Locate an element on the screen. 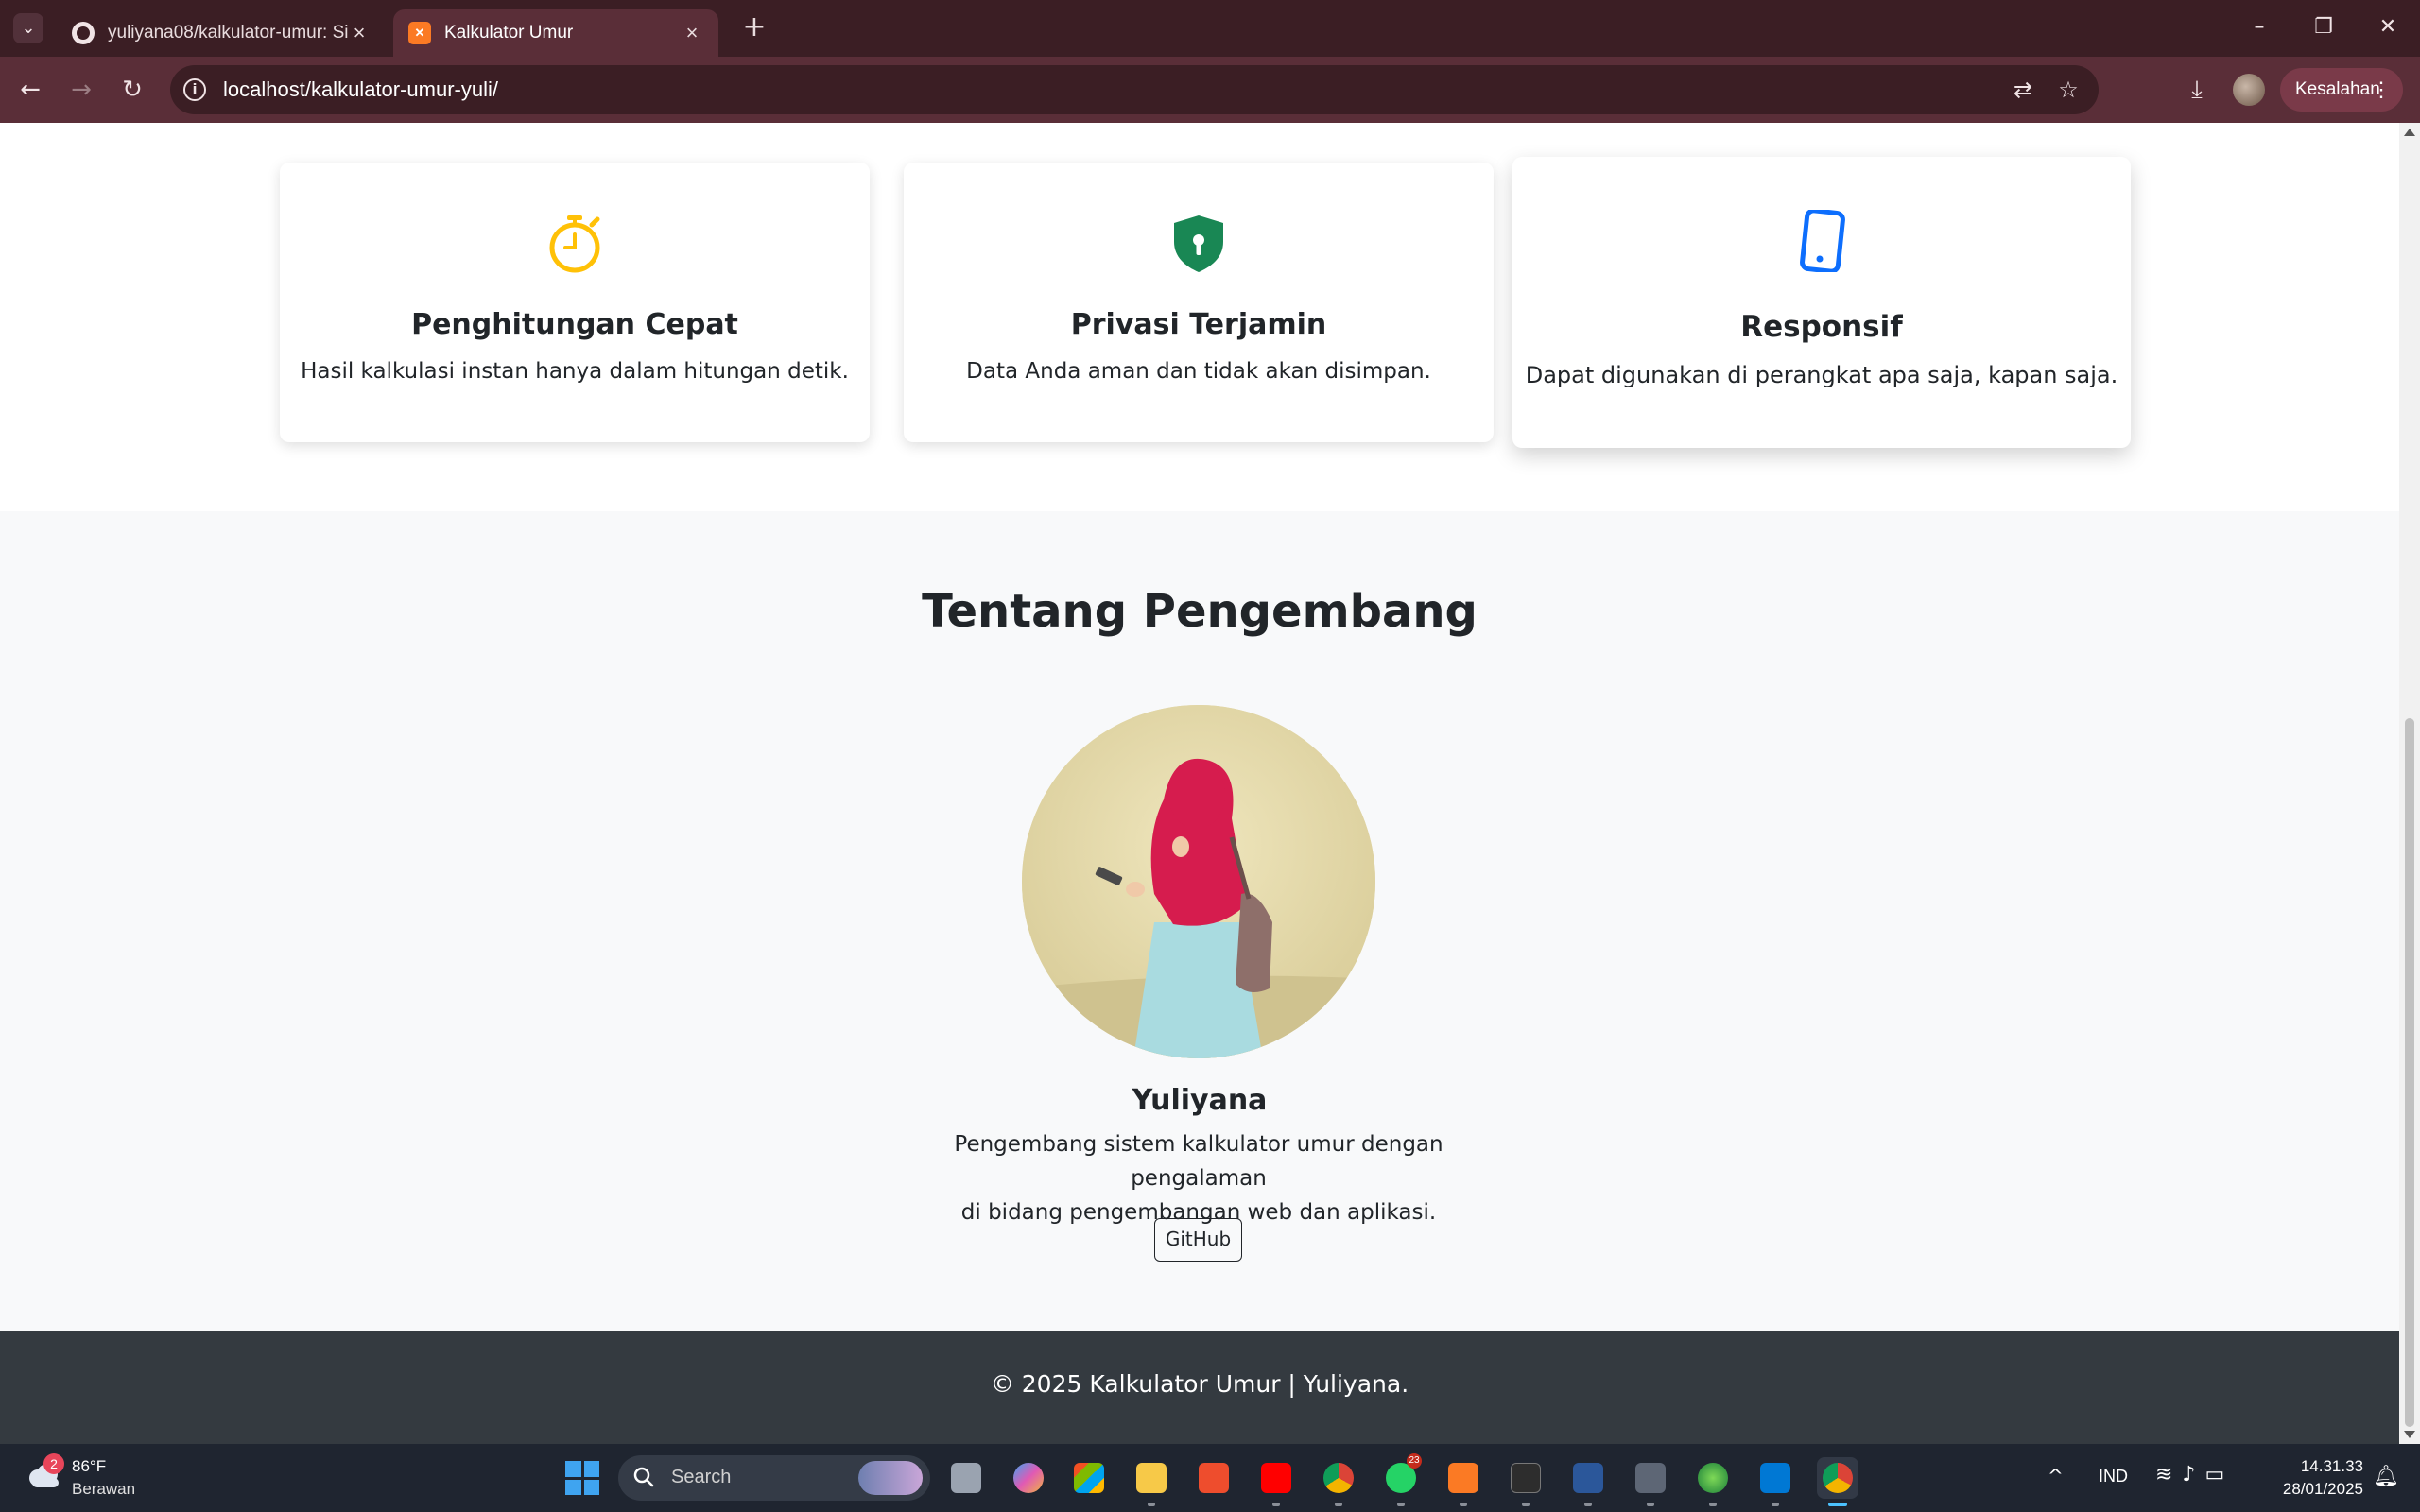 The image size is (2420, 1512). vscode-icon is located at coordinates (1775, 1481).